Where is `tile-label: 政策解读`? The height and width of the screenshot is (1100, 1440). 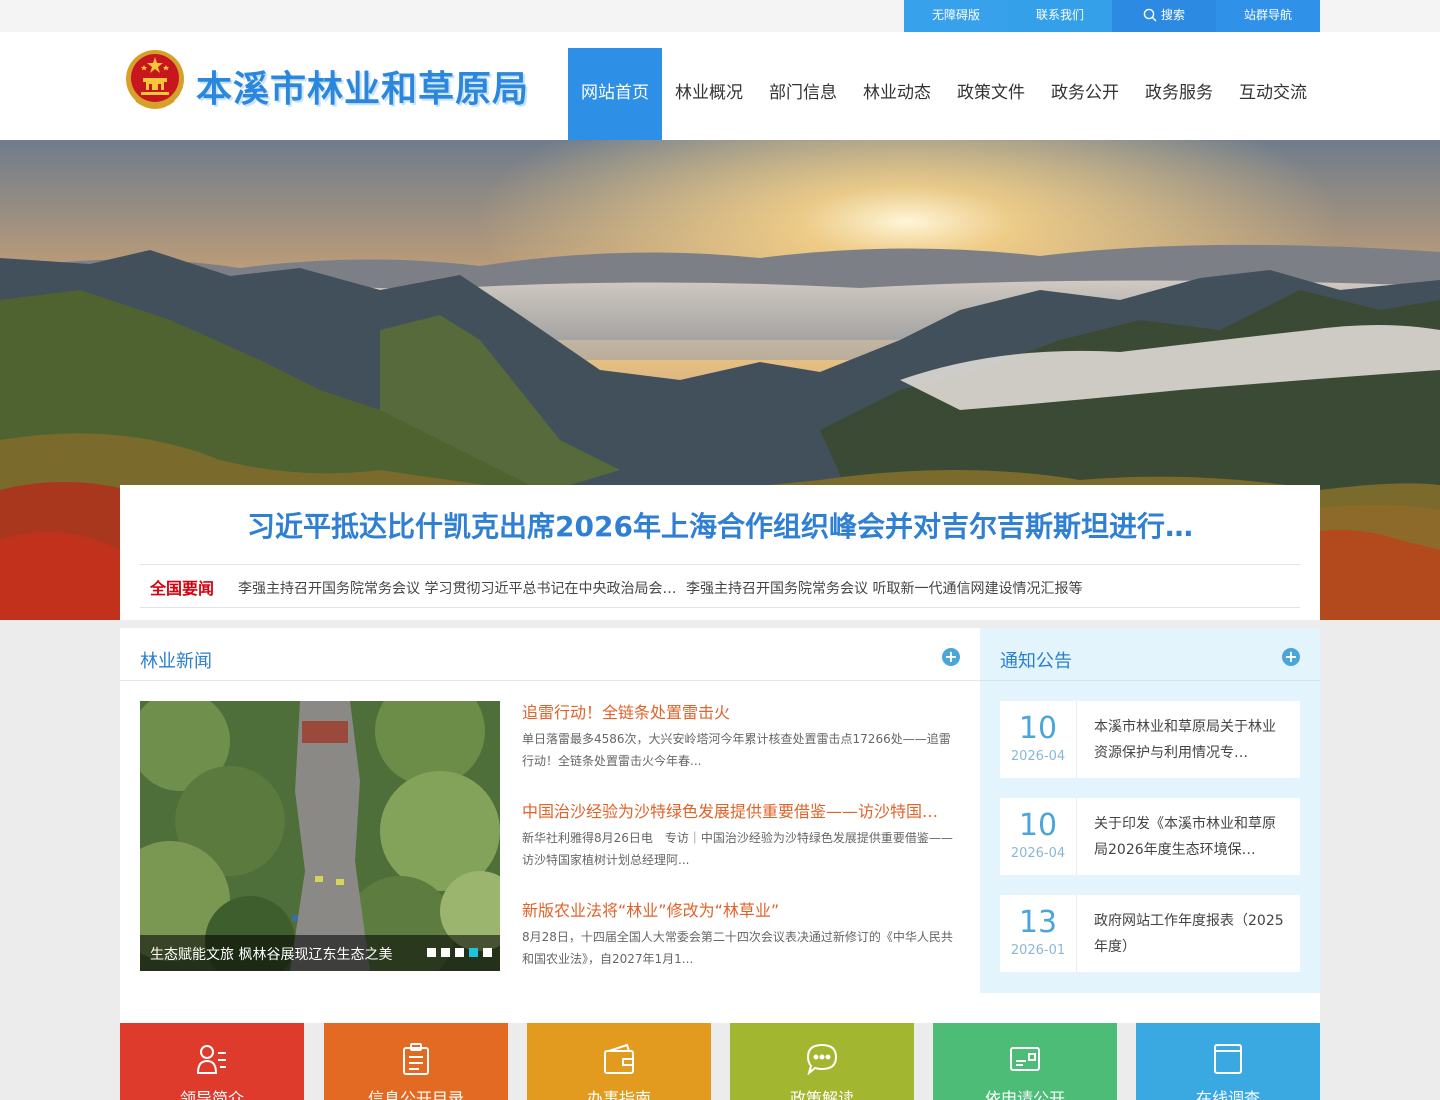 tile-label: 政策解读 is located at coordinates (821, 1094).